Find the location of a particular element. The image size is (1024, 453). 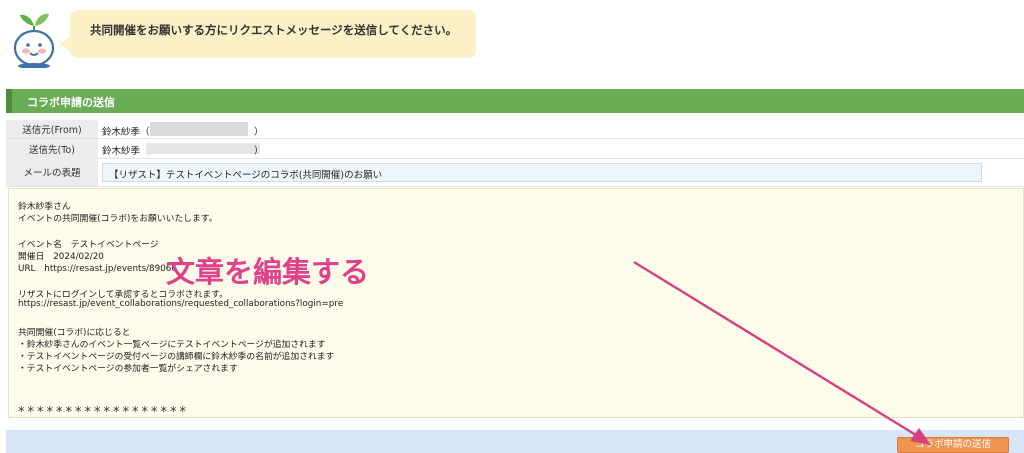

annotation-arrow is located at coordinates (782, 352).